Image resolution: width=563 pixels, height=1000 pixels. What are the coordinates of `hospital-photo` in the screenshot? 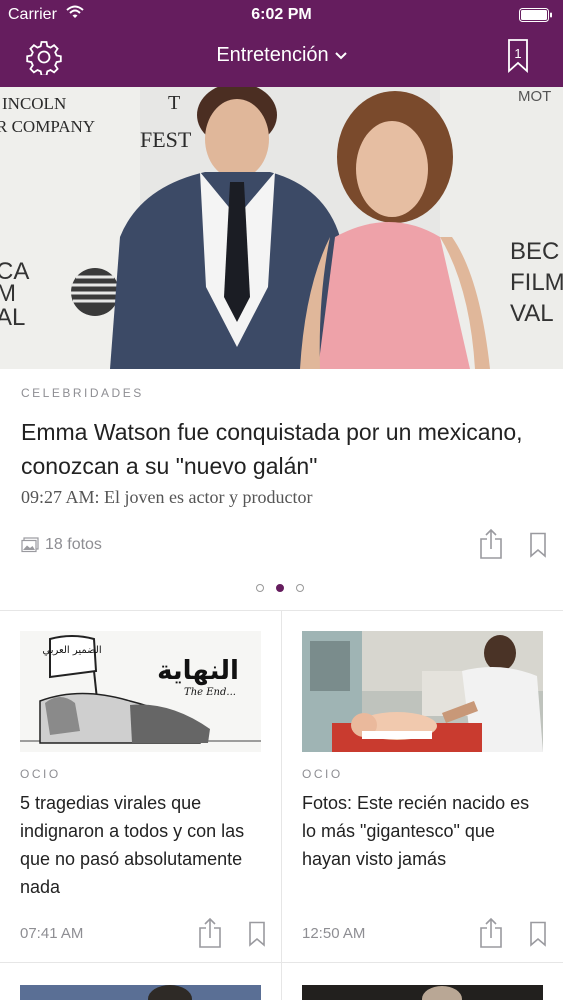 It's located at (422, 691).